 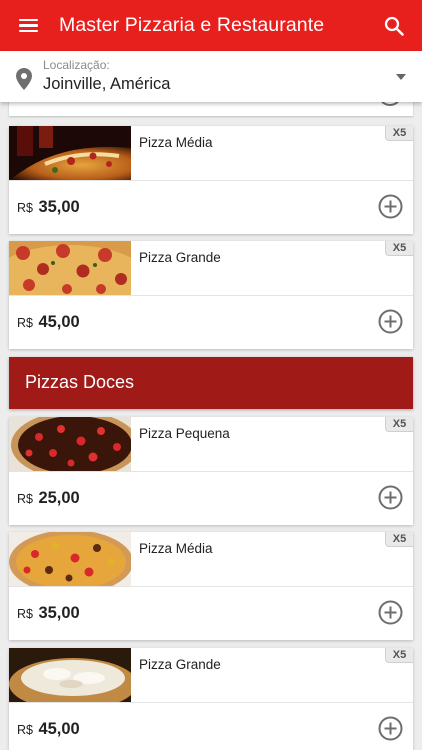 I want to click on search-icon, so click(x=394, y=26).